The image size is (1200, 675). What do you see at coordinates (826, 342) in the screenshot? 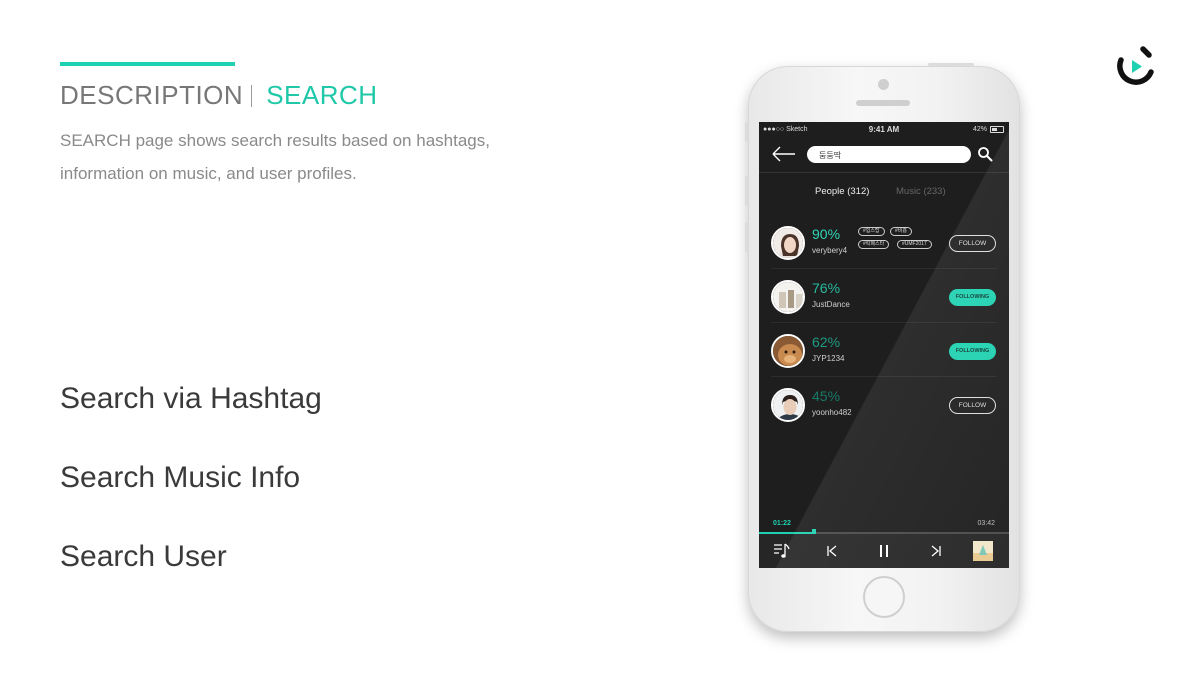
I see `match-percent: 62%` at bounding box center [826, 342].